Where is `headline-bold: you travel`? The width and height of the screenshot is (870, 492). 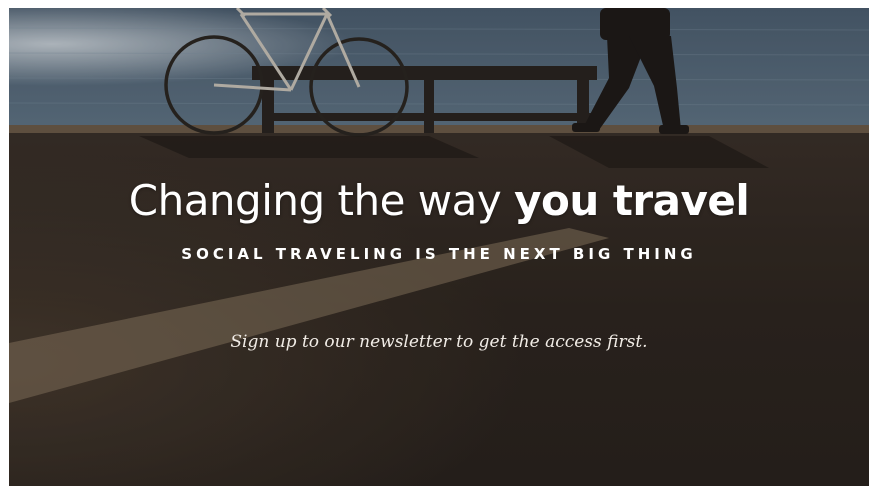
headline-bold: you travel is located at coordinates (632, 200).